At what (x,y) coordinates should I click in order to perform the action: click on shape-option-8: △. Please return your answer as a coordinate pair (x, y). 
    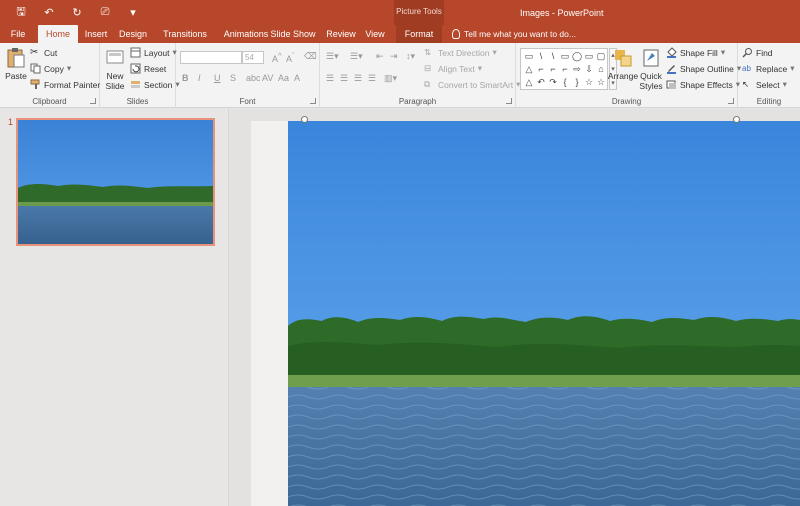
    Looking at the image, I should click on (529, 69).